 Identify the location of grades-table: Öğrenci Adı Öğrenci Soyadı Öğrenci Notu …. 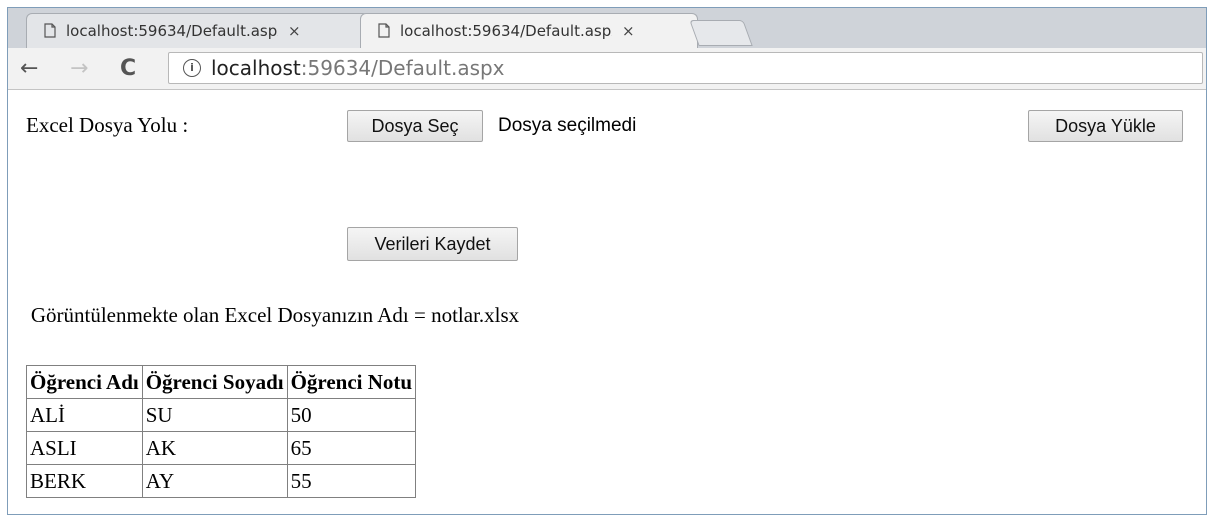
(221, 431).